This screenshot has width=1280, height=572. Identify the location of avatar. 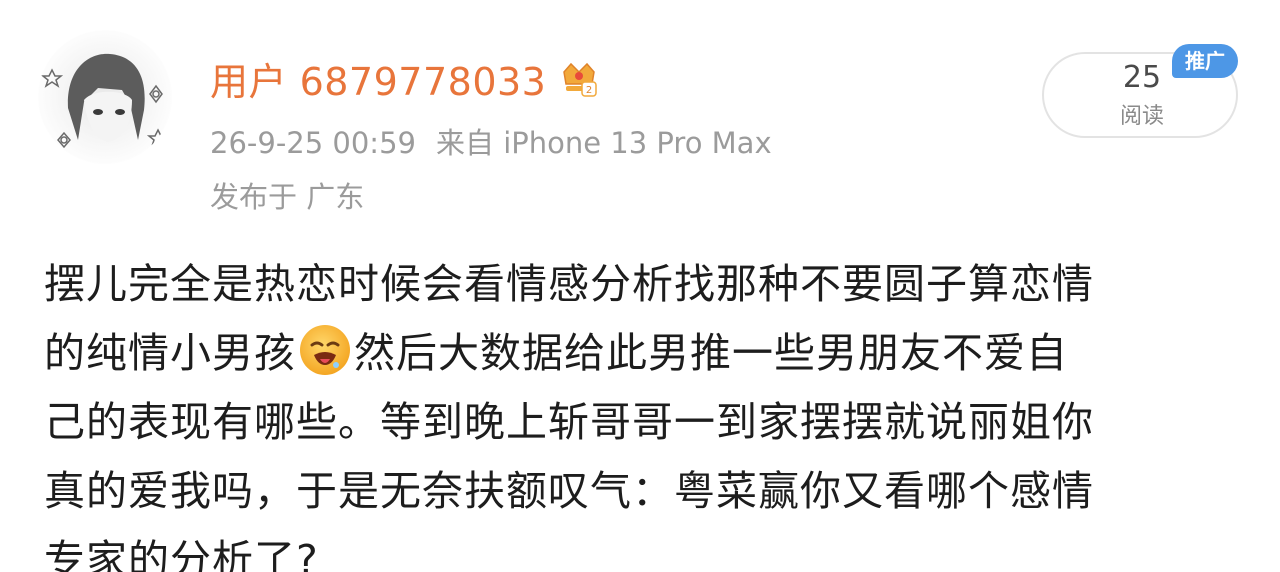
(105, 97).